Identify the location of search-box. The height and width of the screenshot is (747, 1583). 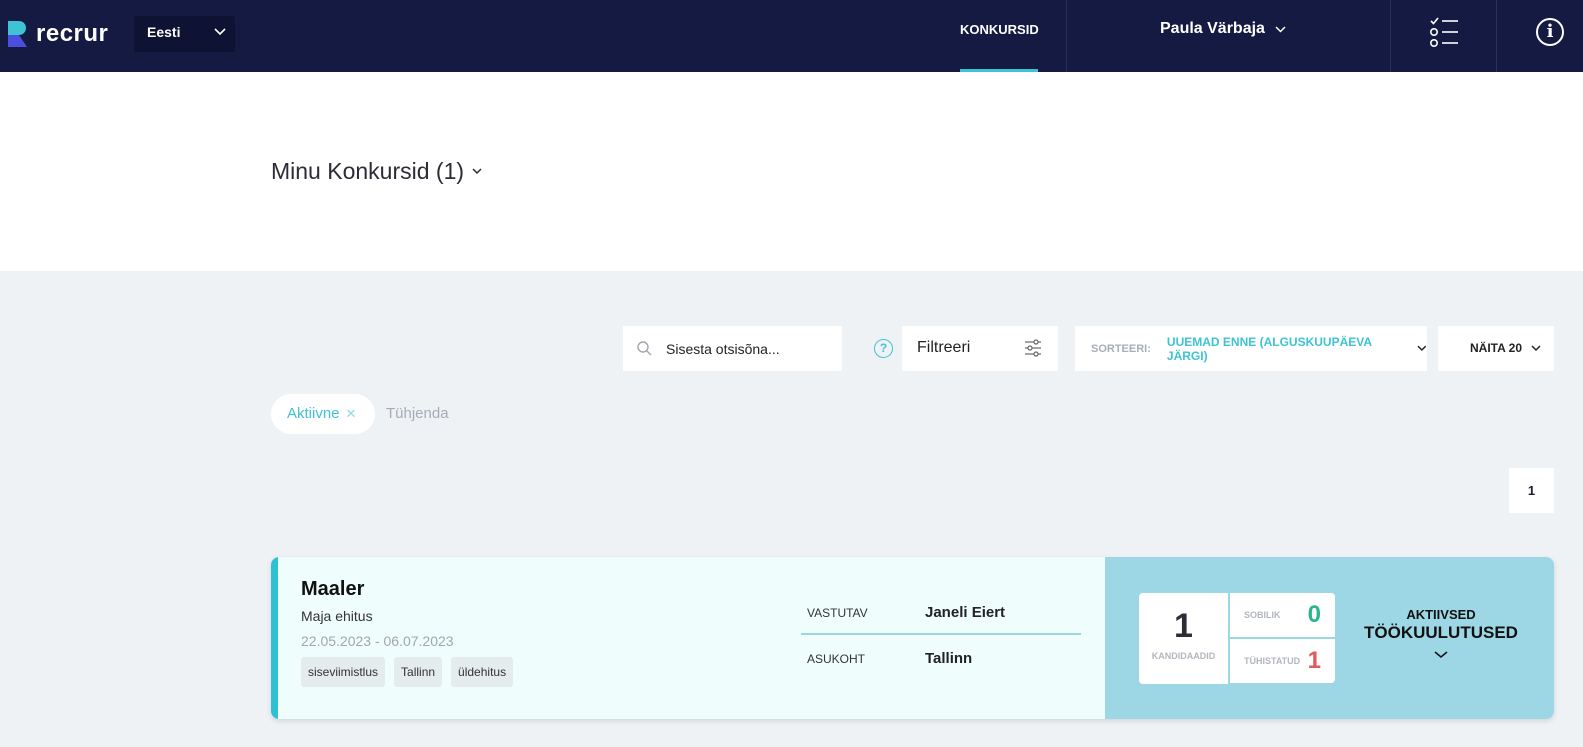
(732, 348).